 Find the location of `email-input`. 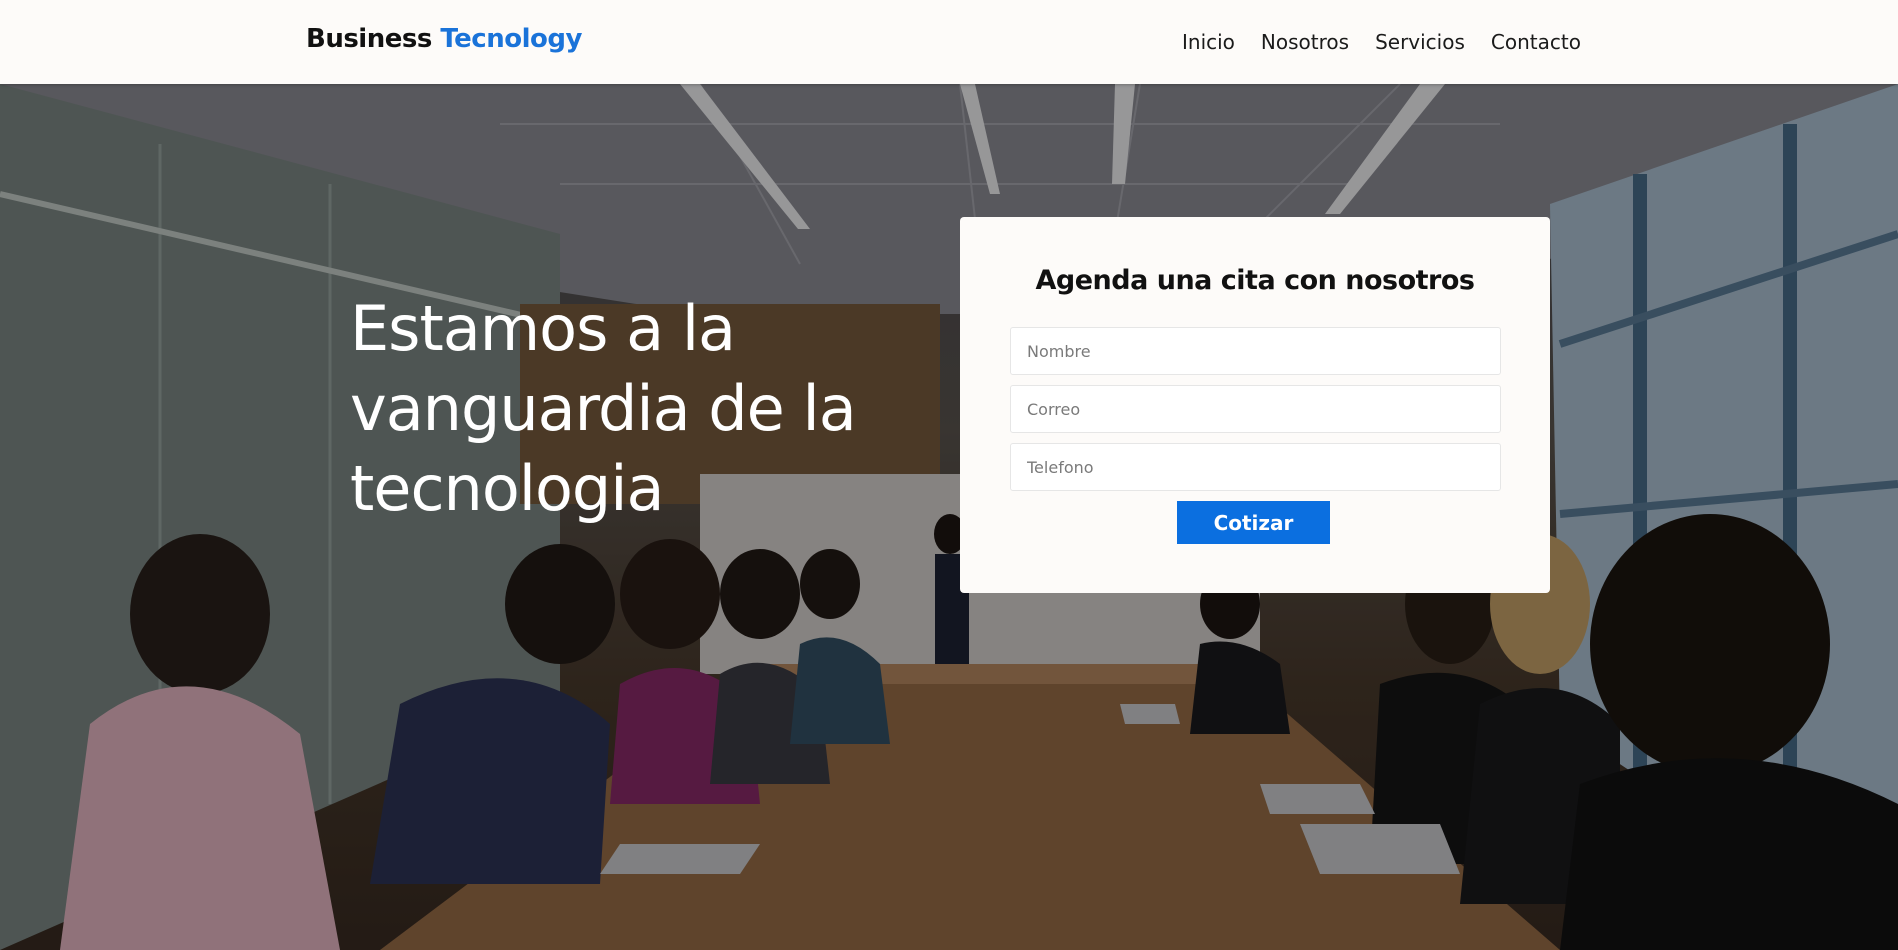

email-input is located at coordinates (1255, 409).